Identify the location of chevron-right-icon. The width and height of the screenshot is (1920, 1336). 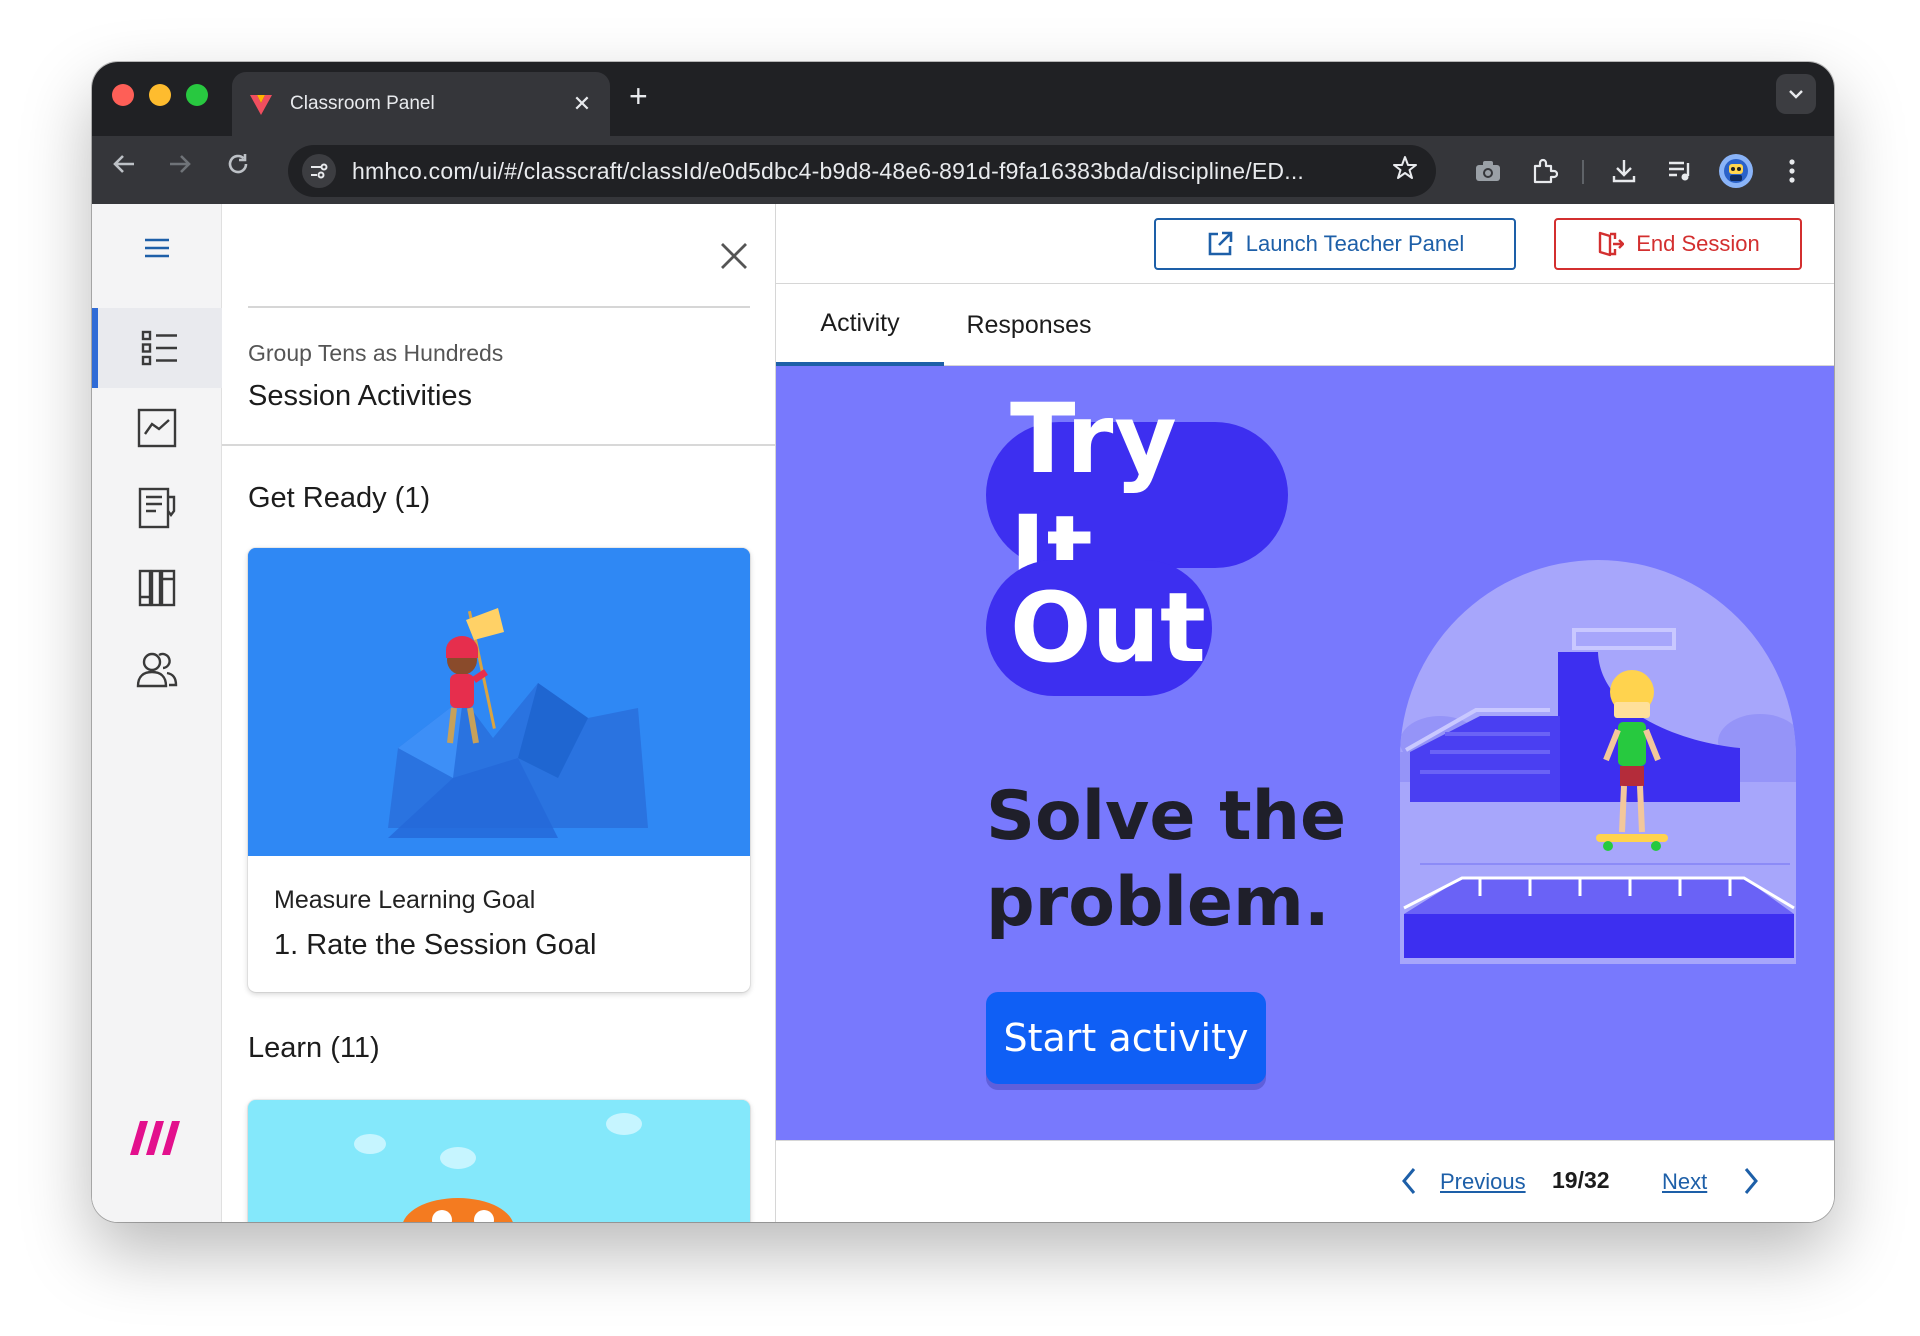
(1751, 1181).